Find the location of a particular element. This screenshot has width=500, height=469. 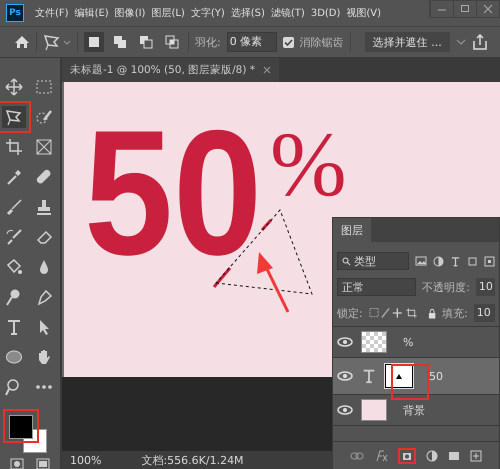

opacity-label: 不透明度: is located at coordinates (446, 287).